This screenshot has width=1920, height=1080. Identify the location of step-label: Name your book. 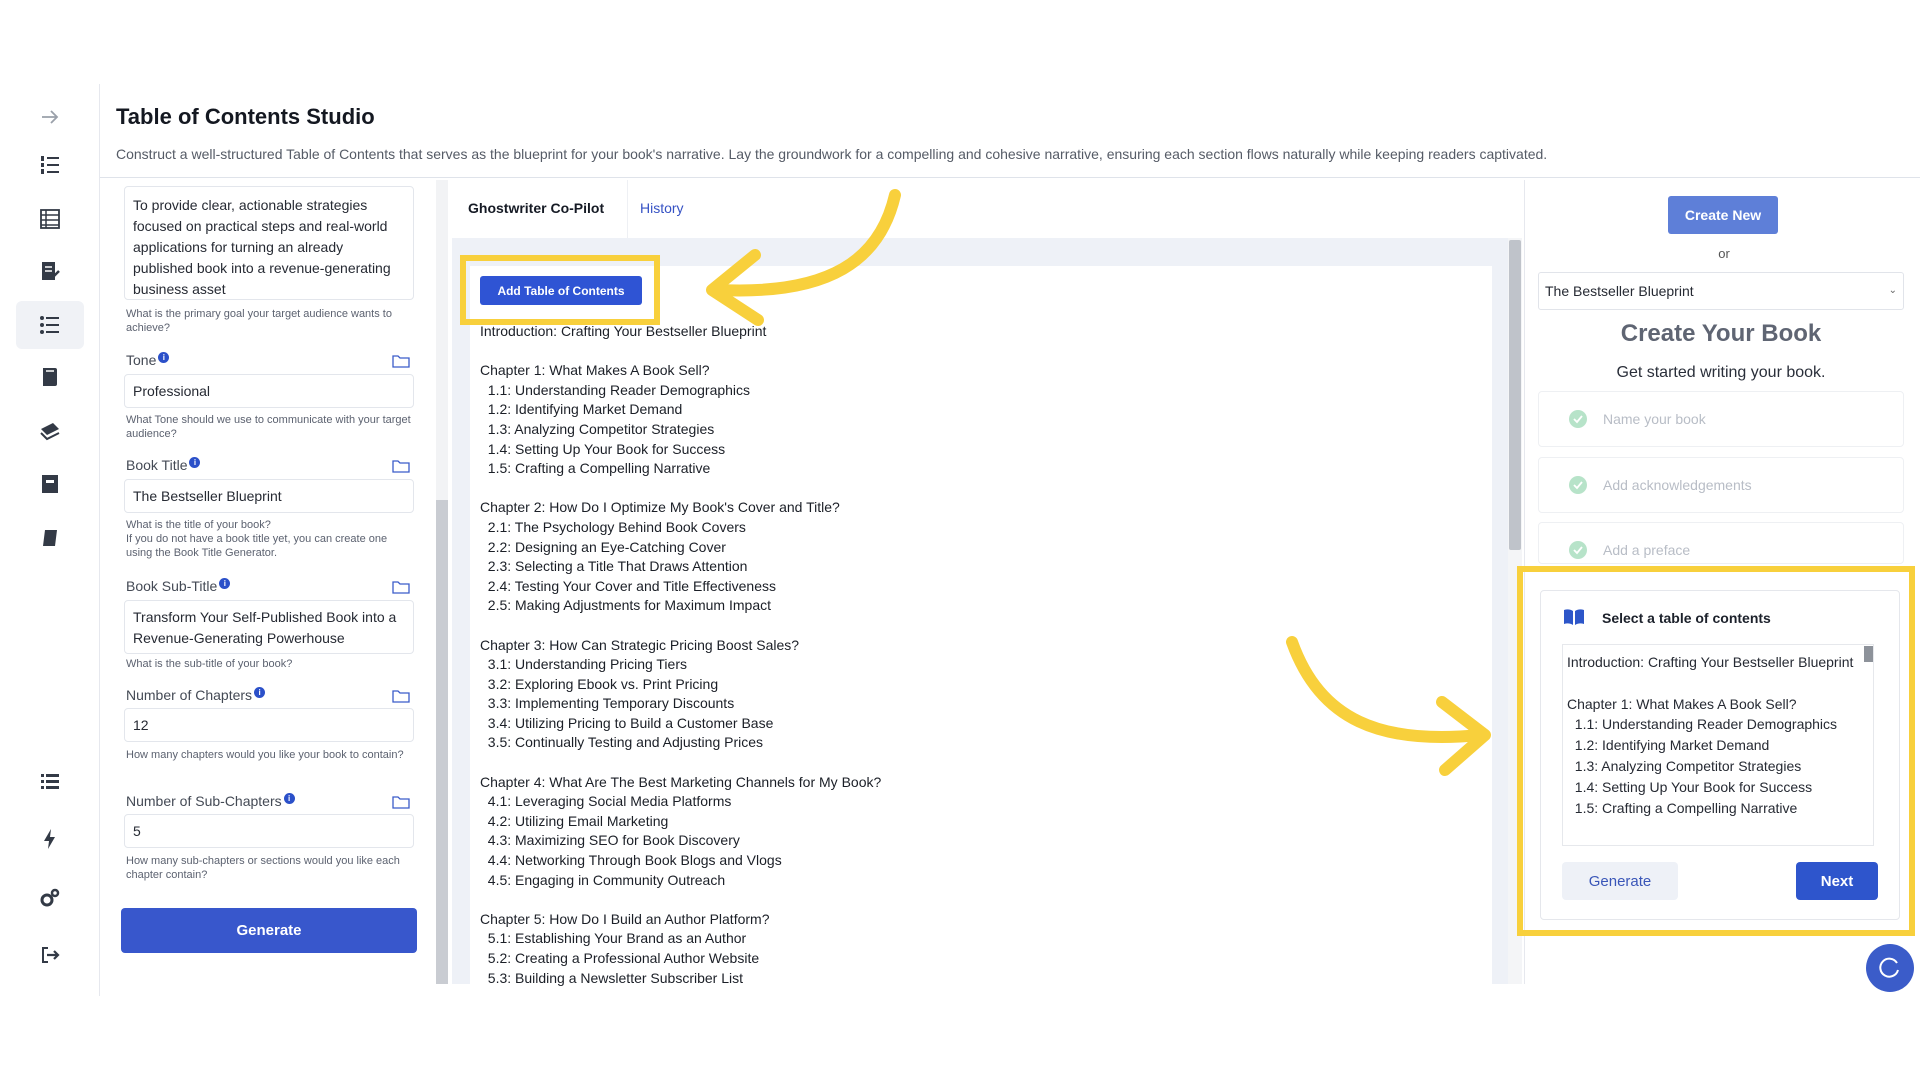
(1654, 419).